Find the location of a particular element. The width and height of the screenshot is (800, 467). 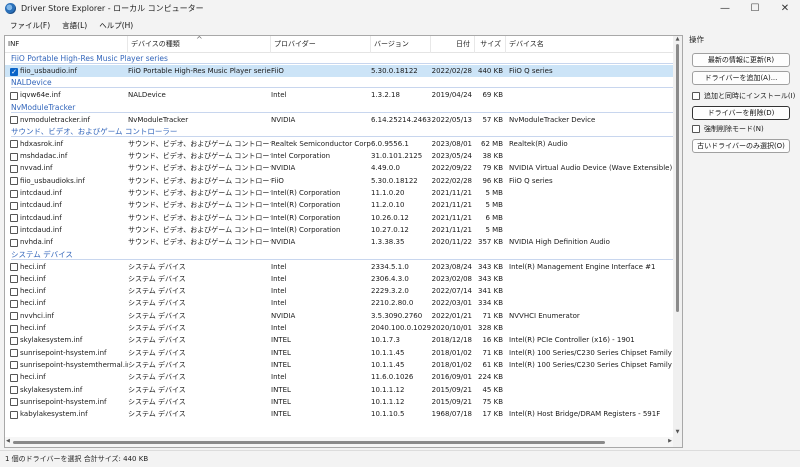

column-size: サイズ is located at coordinates (490, 44).